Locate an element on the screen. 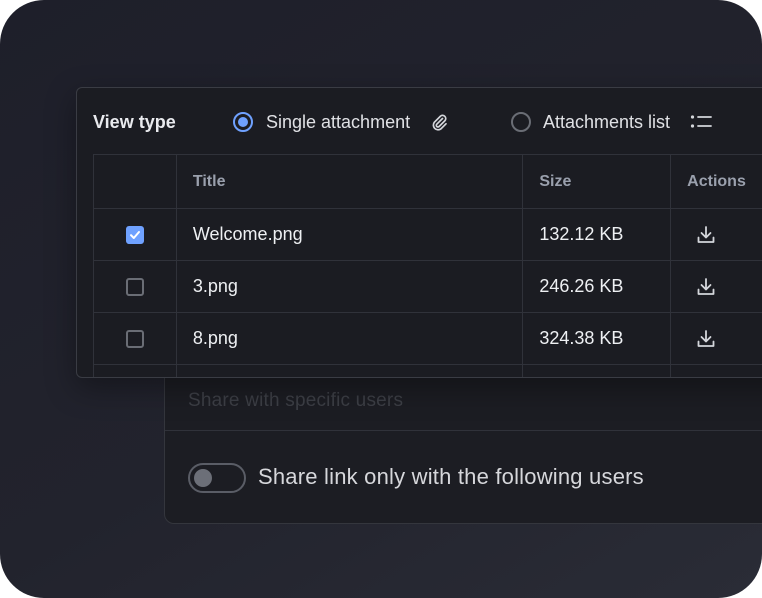 Image resolution: width=762 pixels, height=598 pixels. share-link-toggle is located at coordinates (217, 478).